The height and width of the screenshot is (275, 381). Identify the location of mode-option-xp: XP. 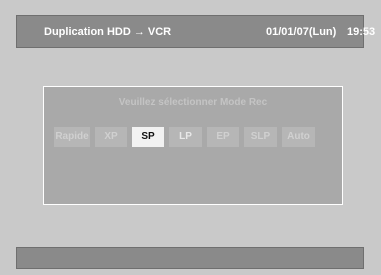
(111, 137).